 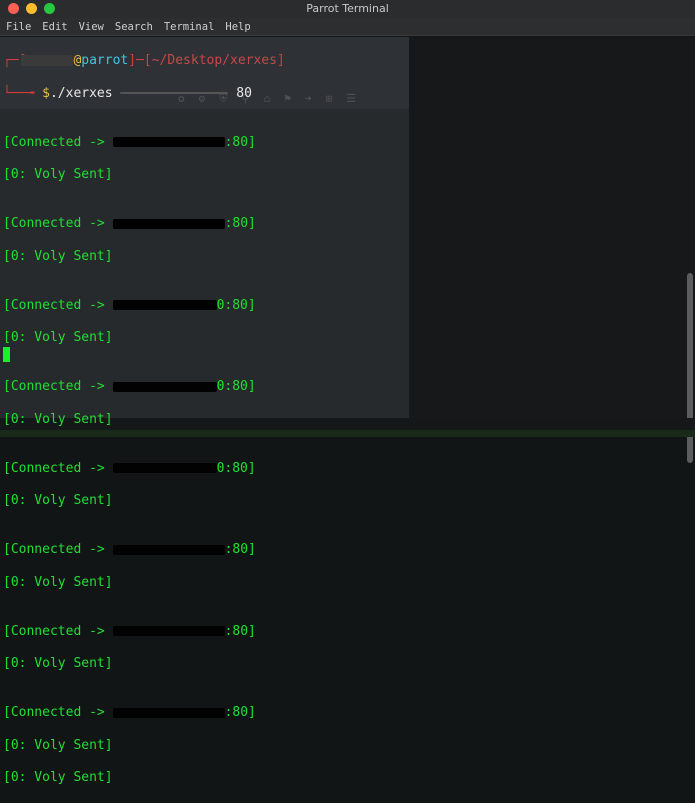 I want to click on menu-terminal: Terminal, so click(x=189, y=27).